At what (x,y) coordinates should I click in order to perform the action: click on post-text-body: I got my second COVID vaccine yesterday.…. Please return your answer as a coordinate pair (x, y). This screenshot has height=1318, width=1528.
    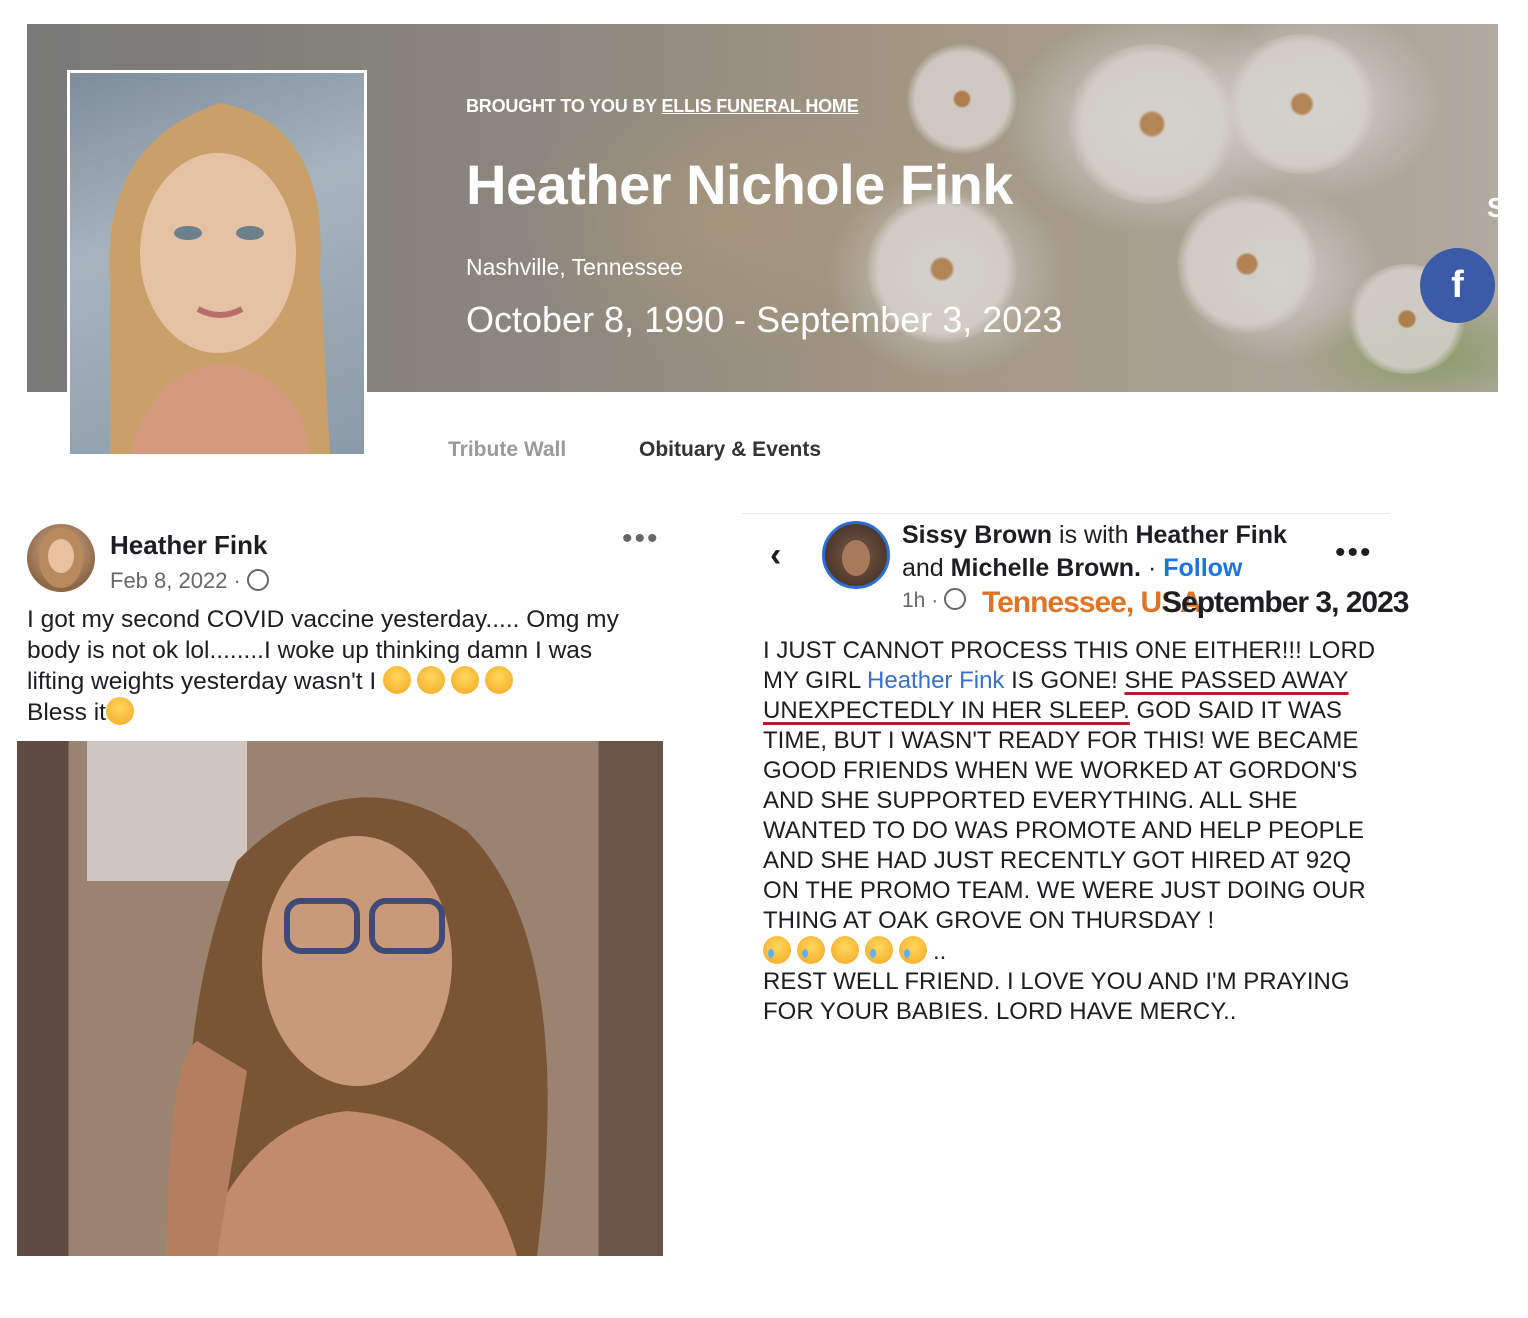
    Looking at the image, I should click on (323, 650).